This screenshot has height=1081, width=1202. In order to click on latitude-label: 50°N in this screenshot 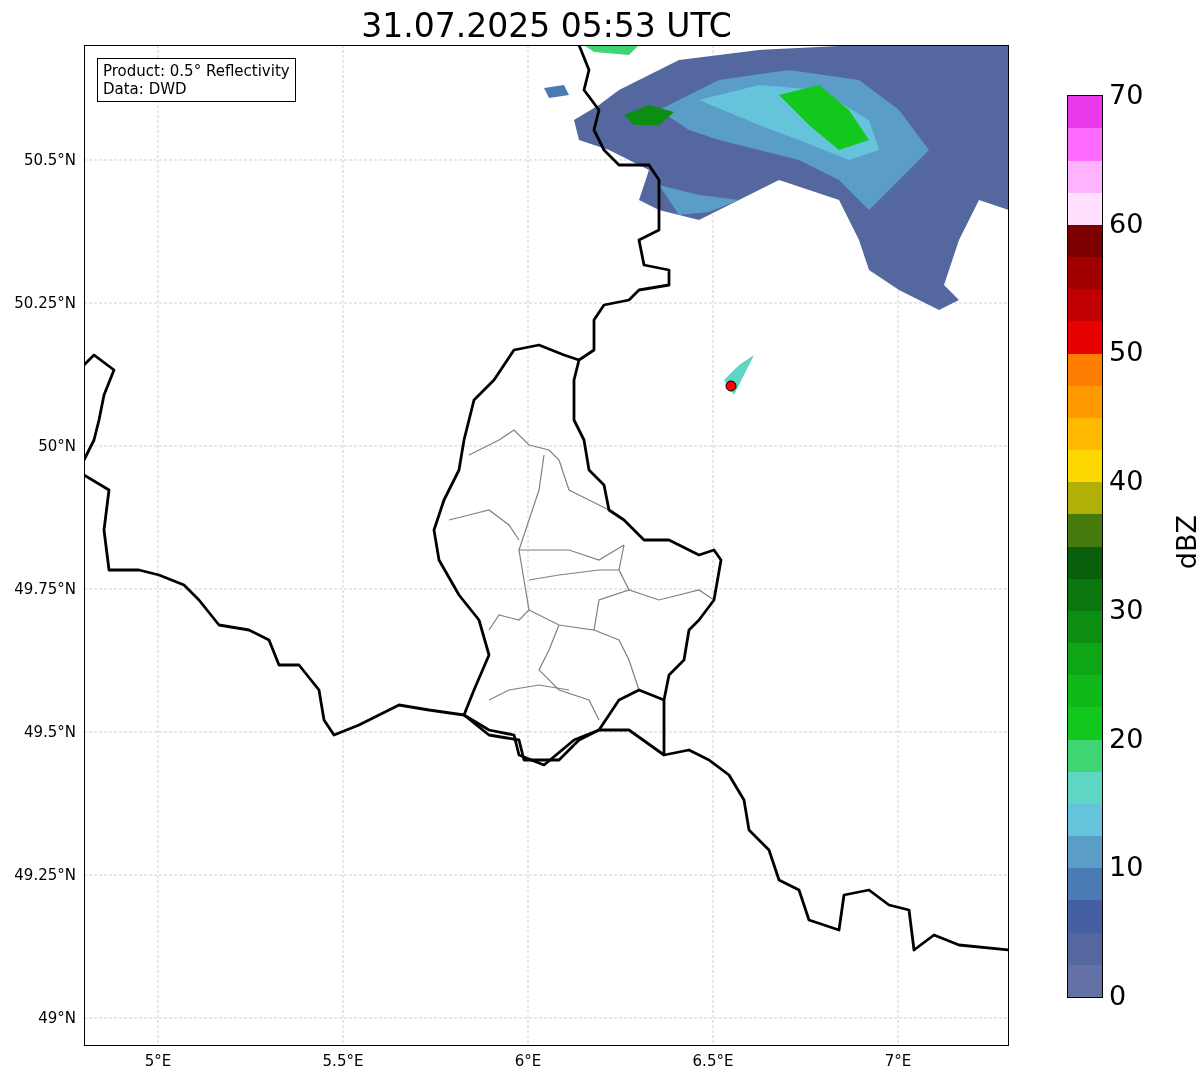, I will do `click(57, 446)`.